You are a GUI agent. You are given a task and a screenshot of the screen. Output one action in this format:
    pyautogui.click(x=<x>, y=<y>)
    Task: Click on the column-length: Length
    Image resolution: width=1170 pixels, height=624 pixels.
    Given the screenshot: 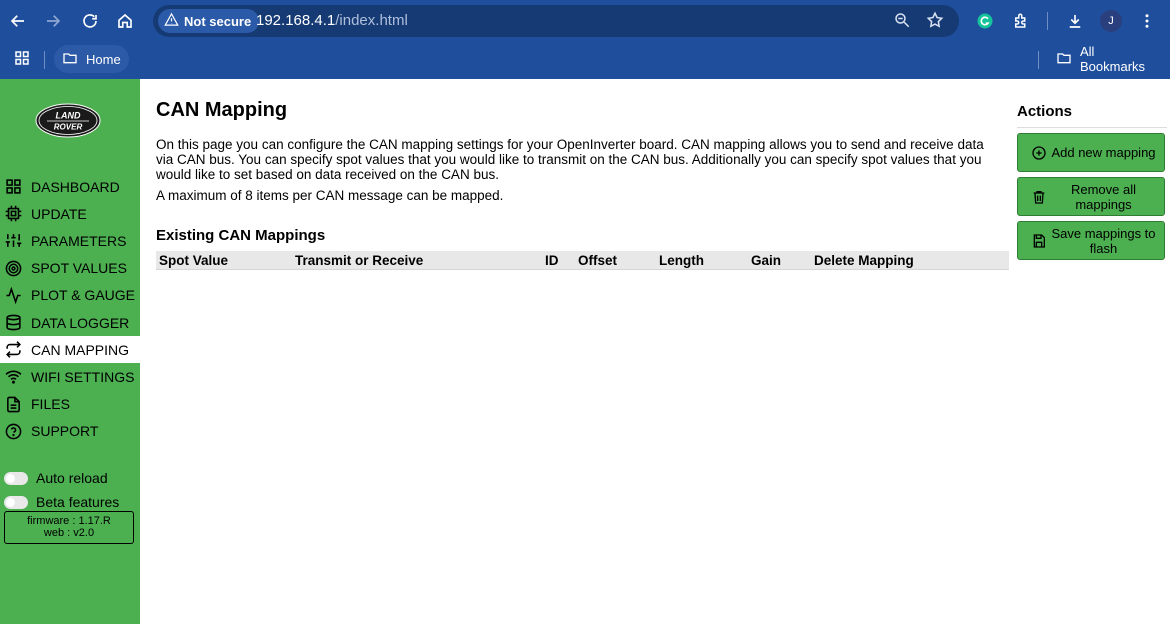 What is the action you would take?
    pyautogui.click(x=681, y=260)
    